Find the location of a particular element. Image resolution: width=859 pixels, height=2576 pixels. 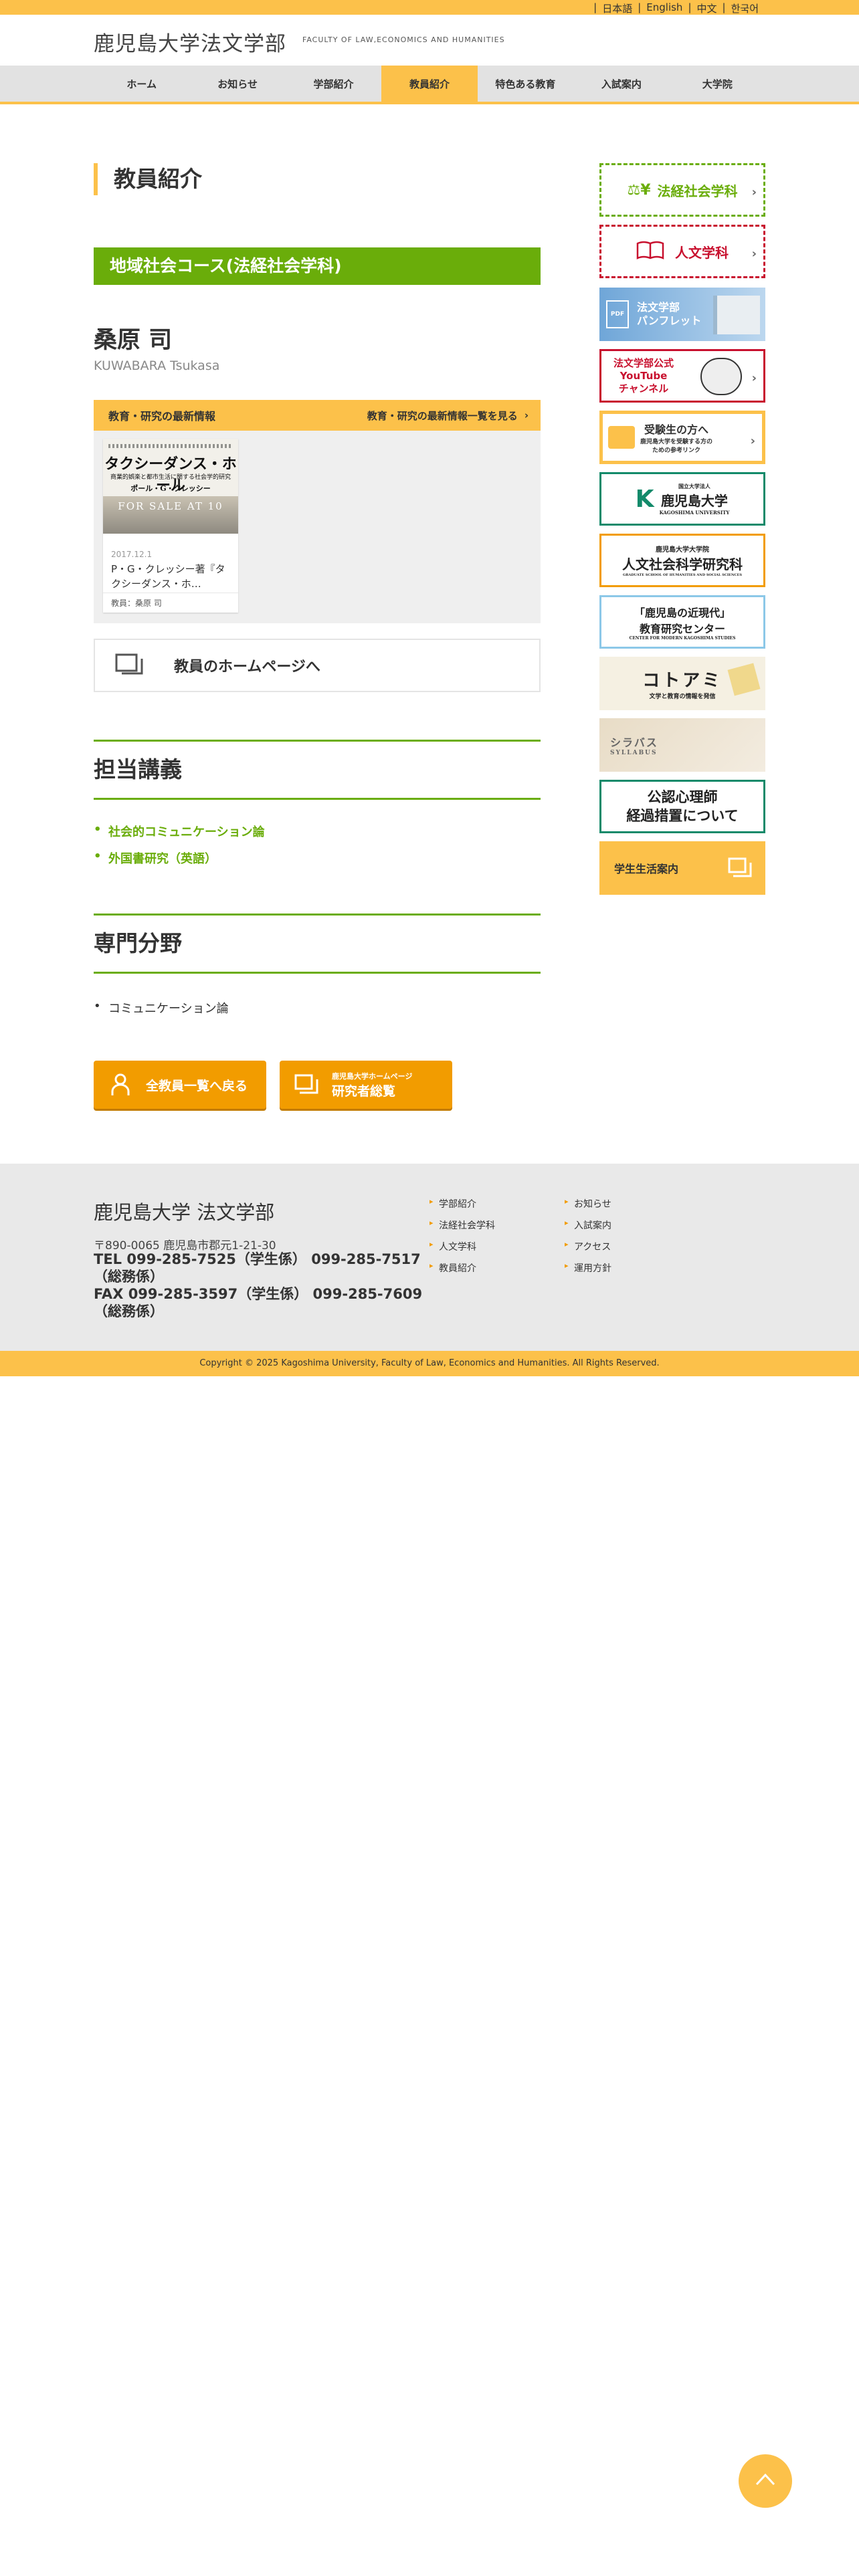

researcher-directory-button: 鹿児島大学ホームページ 研究者総覧 is located at coordinates (366, 1085).